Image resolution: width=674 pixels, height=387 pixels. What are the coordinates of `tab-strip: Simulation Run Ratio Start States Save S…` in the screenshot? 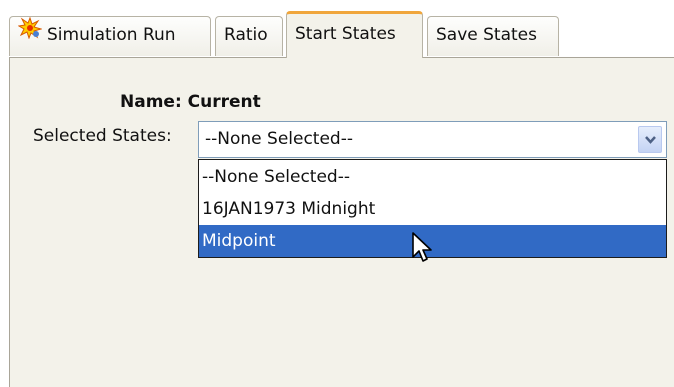 It's located at (337, 29).